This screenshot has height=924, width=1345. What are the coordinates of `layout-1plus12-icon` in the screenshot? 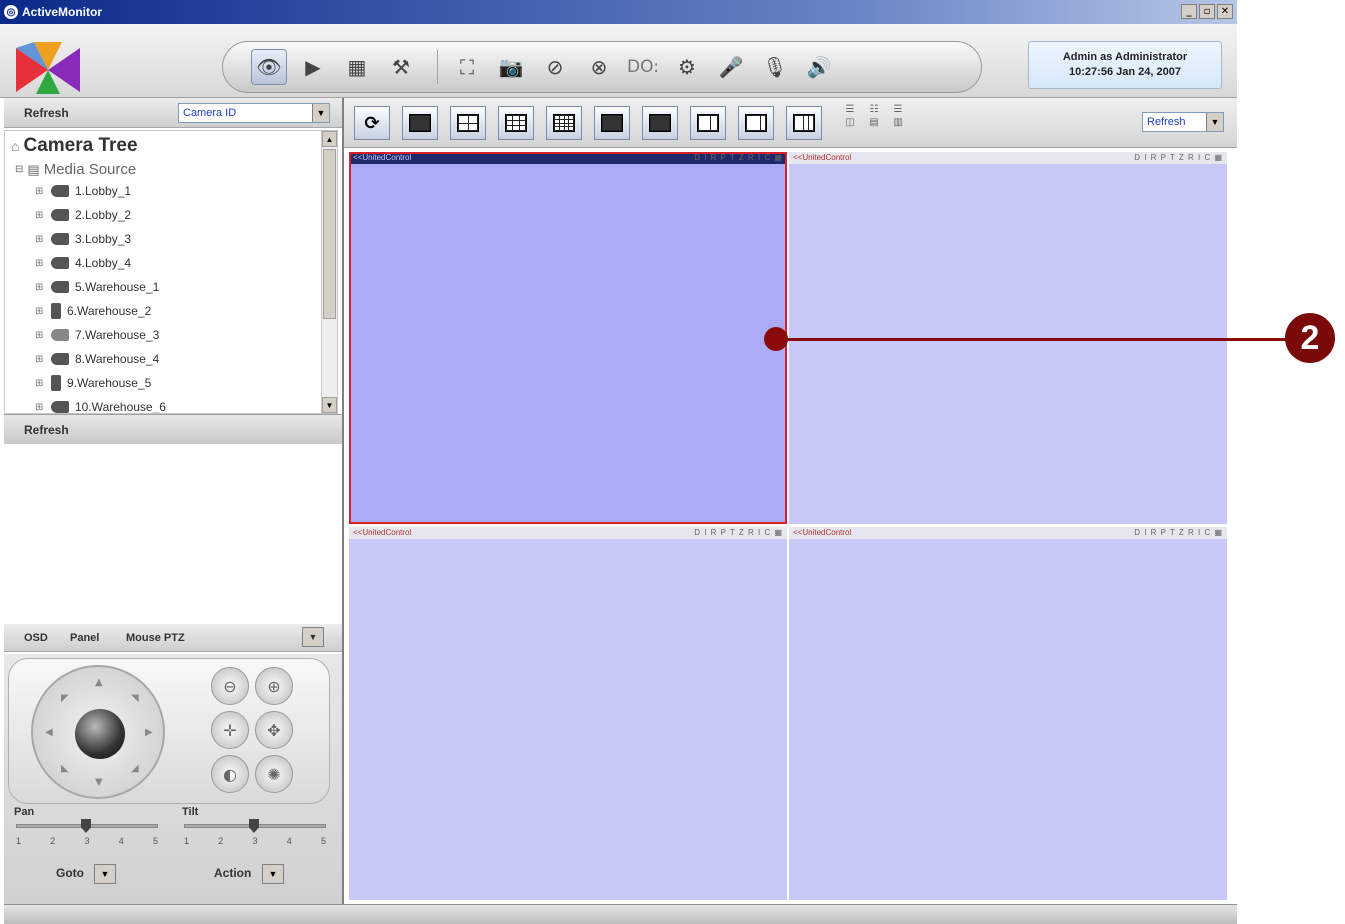 It's located at (804, 123).